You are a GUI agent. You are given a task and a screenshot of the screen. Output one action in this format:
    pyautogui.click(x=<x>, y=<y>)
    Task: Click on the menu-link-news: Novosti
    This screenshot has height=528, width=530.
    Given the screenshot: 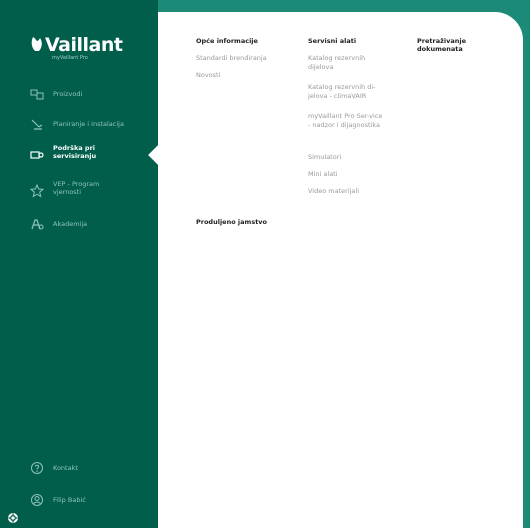 What is the action you would take?
    pyautogui.click(x=208, y=75)
    